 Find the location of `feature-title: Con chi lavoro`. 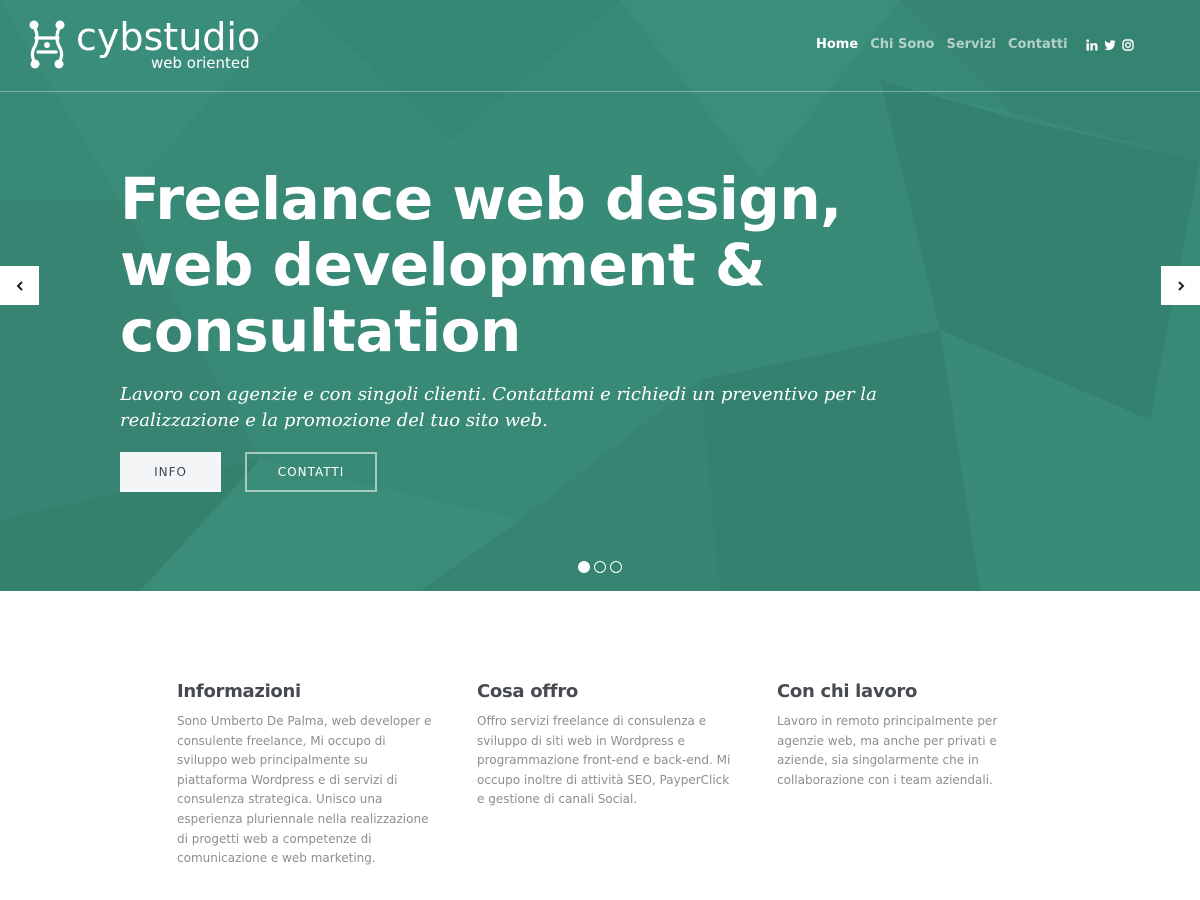

feature-title: Con chi lavoro is located at coordinates (847, 691).